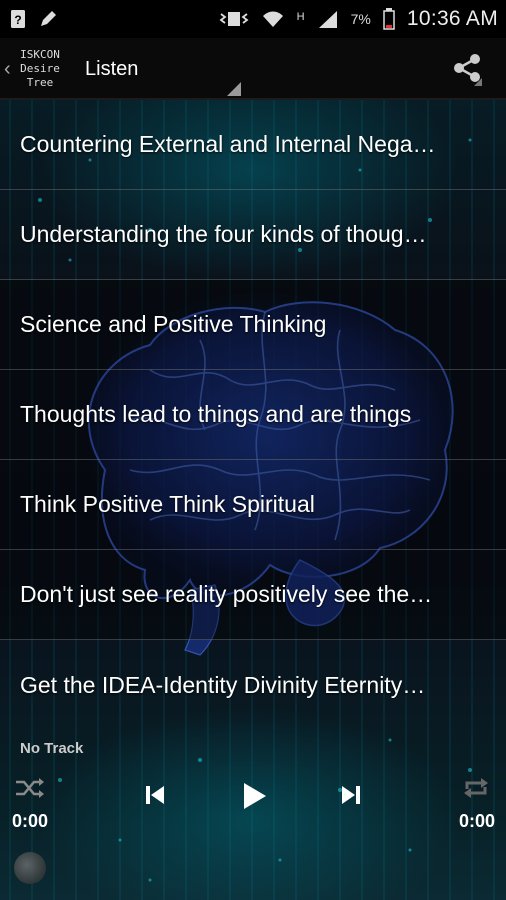 The image size is (506, 900). Describe the element at coordinates (389, 19) in the screenshot. I see `battery-icon` at that location.